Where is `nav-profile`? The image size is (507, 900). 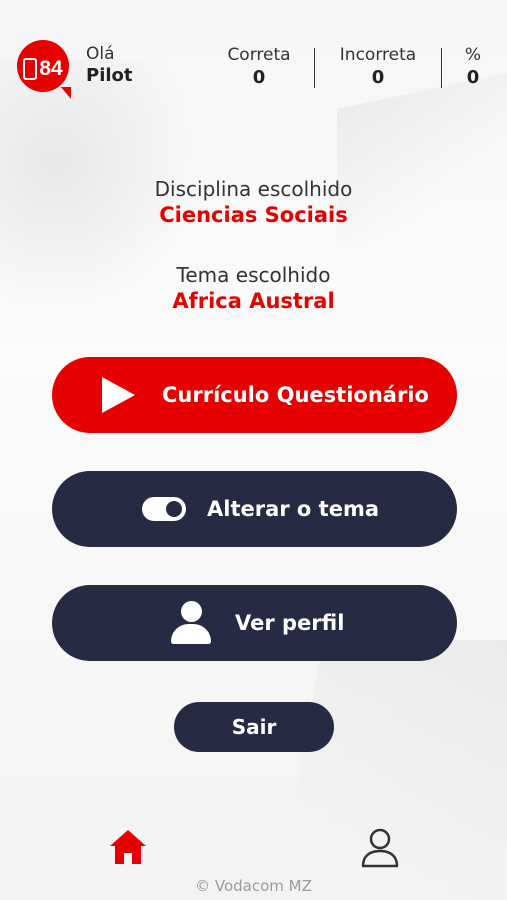
nav-profile is located at coordinates (380, 848).